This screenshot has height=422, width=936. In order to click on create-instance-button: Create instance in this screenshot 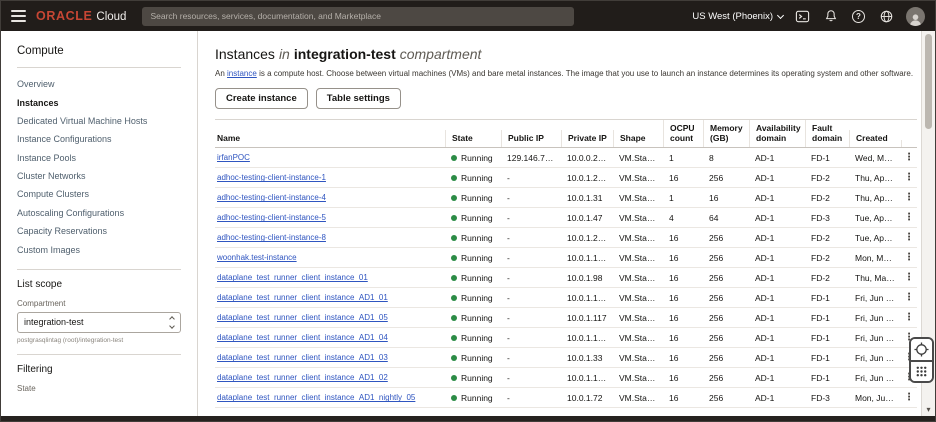, I will do `click(261, 98)`.